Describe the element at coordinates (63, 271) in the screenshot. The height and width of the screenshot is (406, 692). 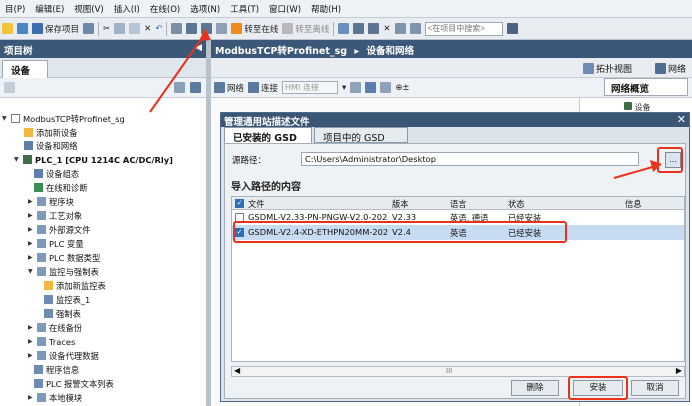
I see `tree-node-watch-force-tables: ▼ 监控与强制表` at that location.